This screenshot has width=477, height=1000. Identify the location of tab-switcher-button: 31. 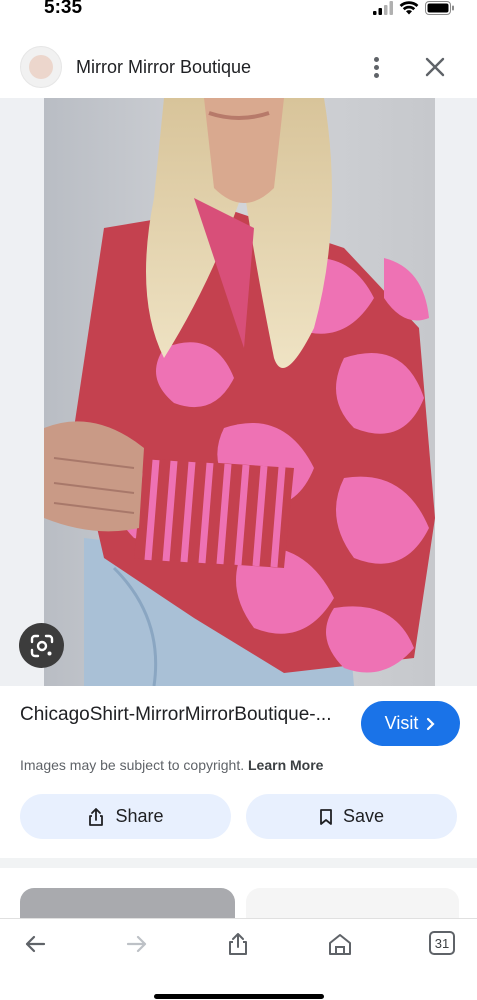
(442, 943).